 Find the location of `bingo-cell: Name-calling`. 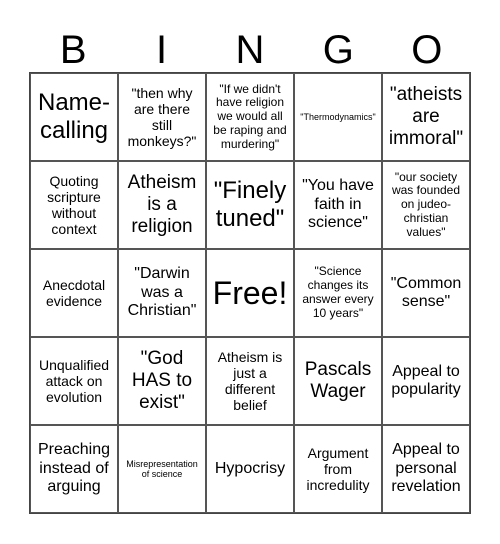

bingo-cell: Name-calling is located at coordinates (74, 117).